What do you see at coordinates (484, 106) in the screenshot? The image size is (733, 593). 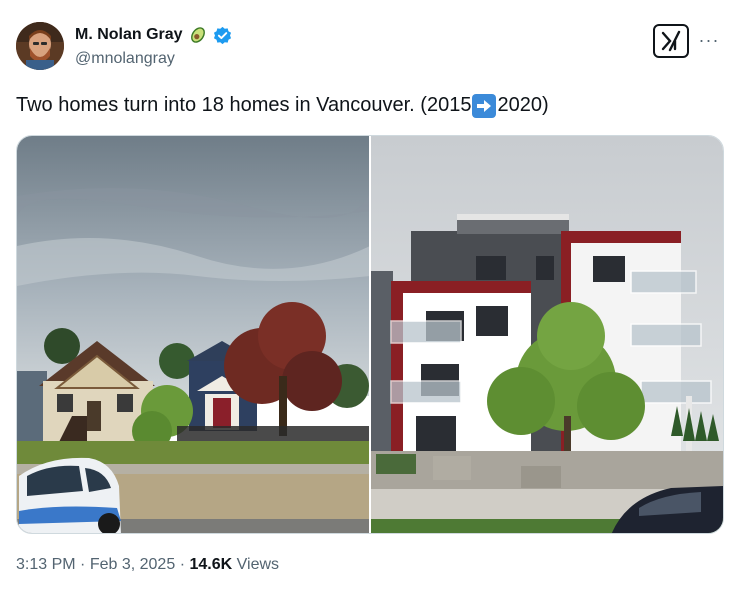 I see `right-arrow-icon` at bounding box center [484, 106].